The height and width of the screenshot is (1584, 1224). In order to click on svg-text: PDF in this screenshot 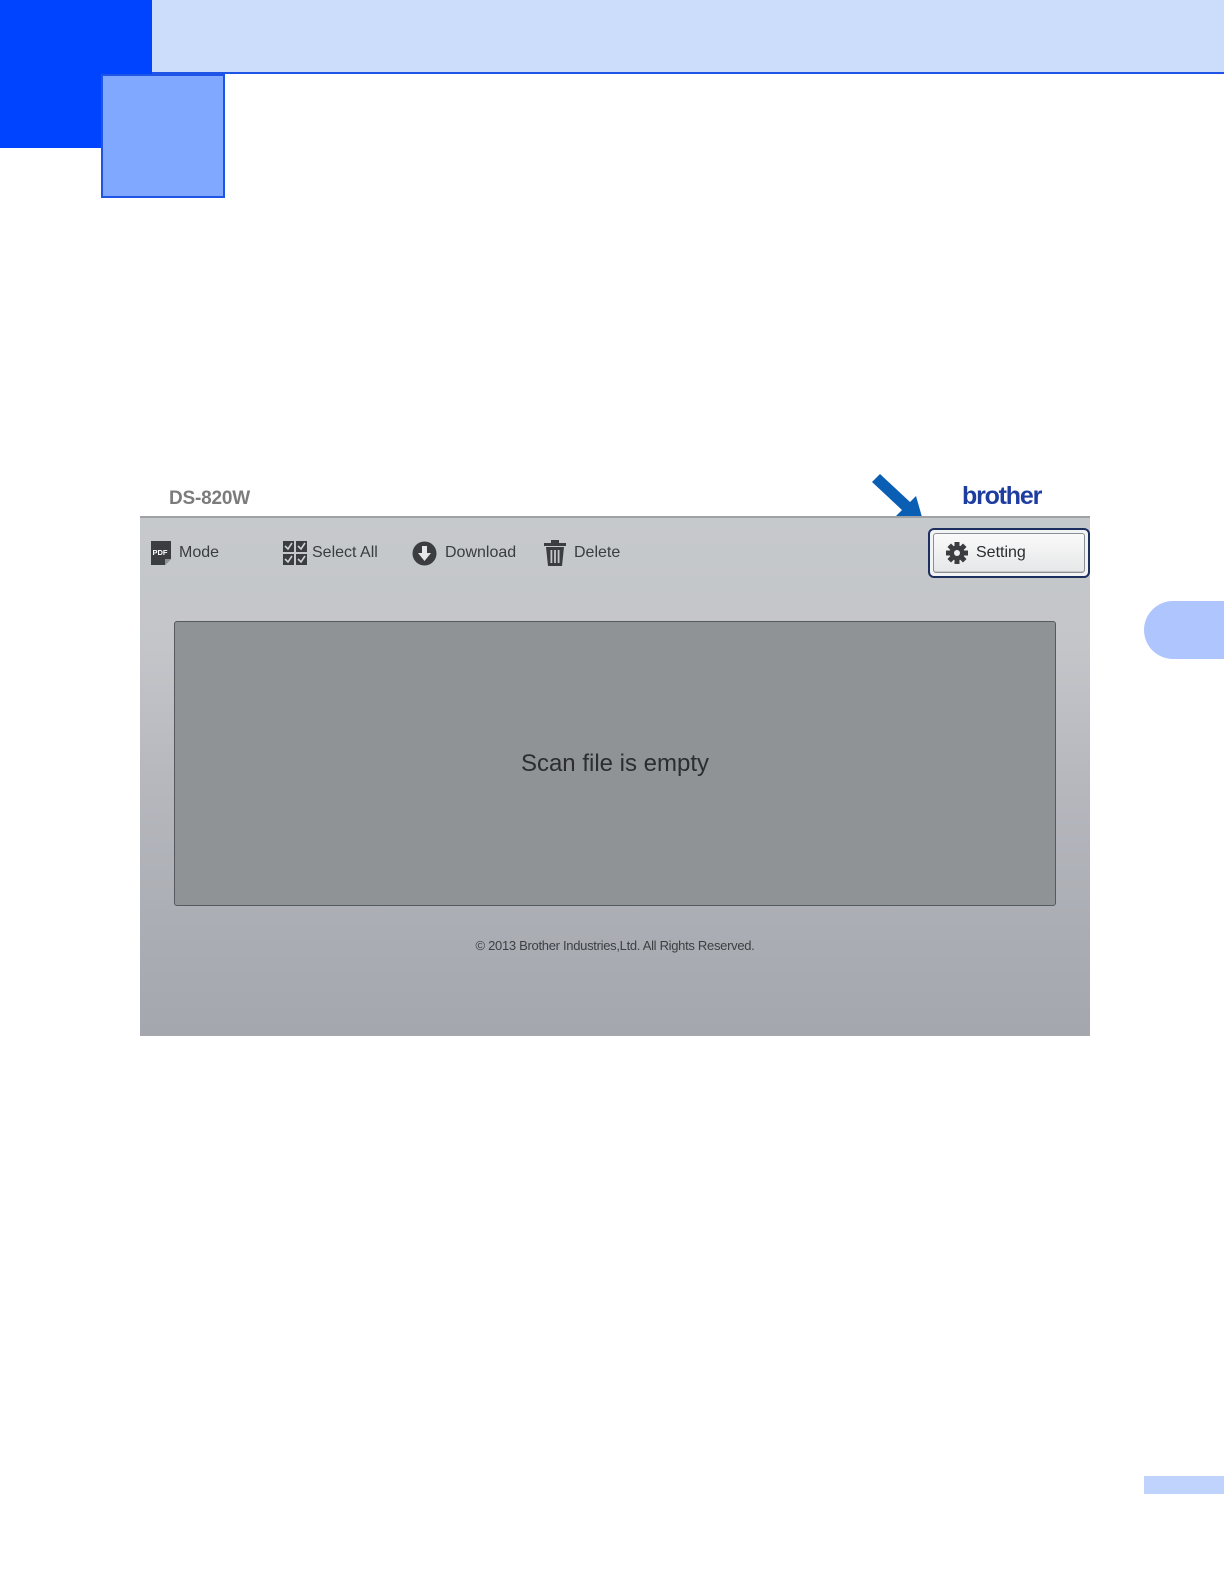, I will do `click(160, 552)`.